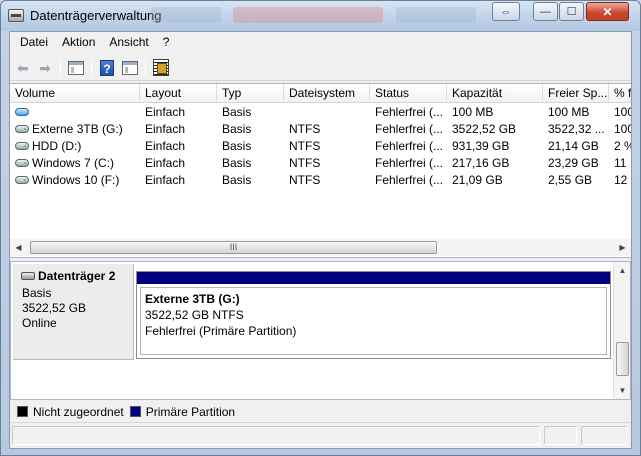  I want to click on console-tree-button, so click(76, 67).